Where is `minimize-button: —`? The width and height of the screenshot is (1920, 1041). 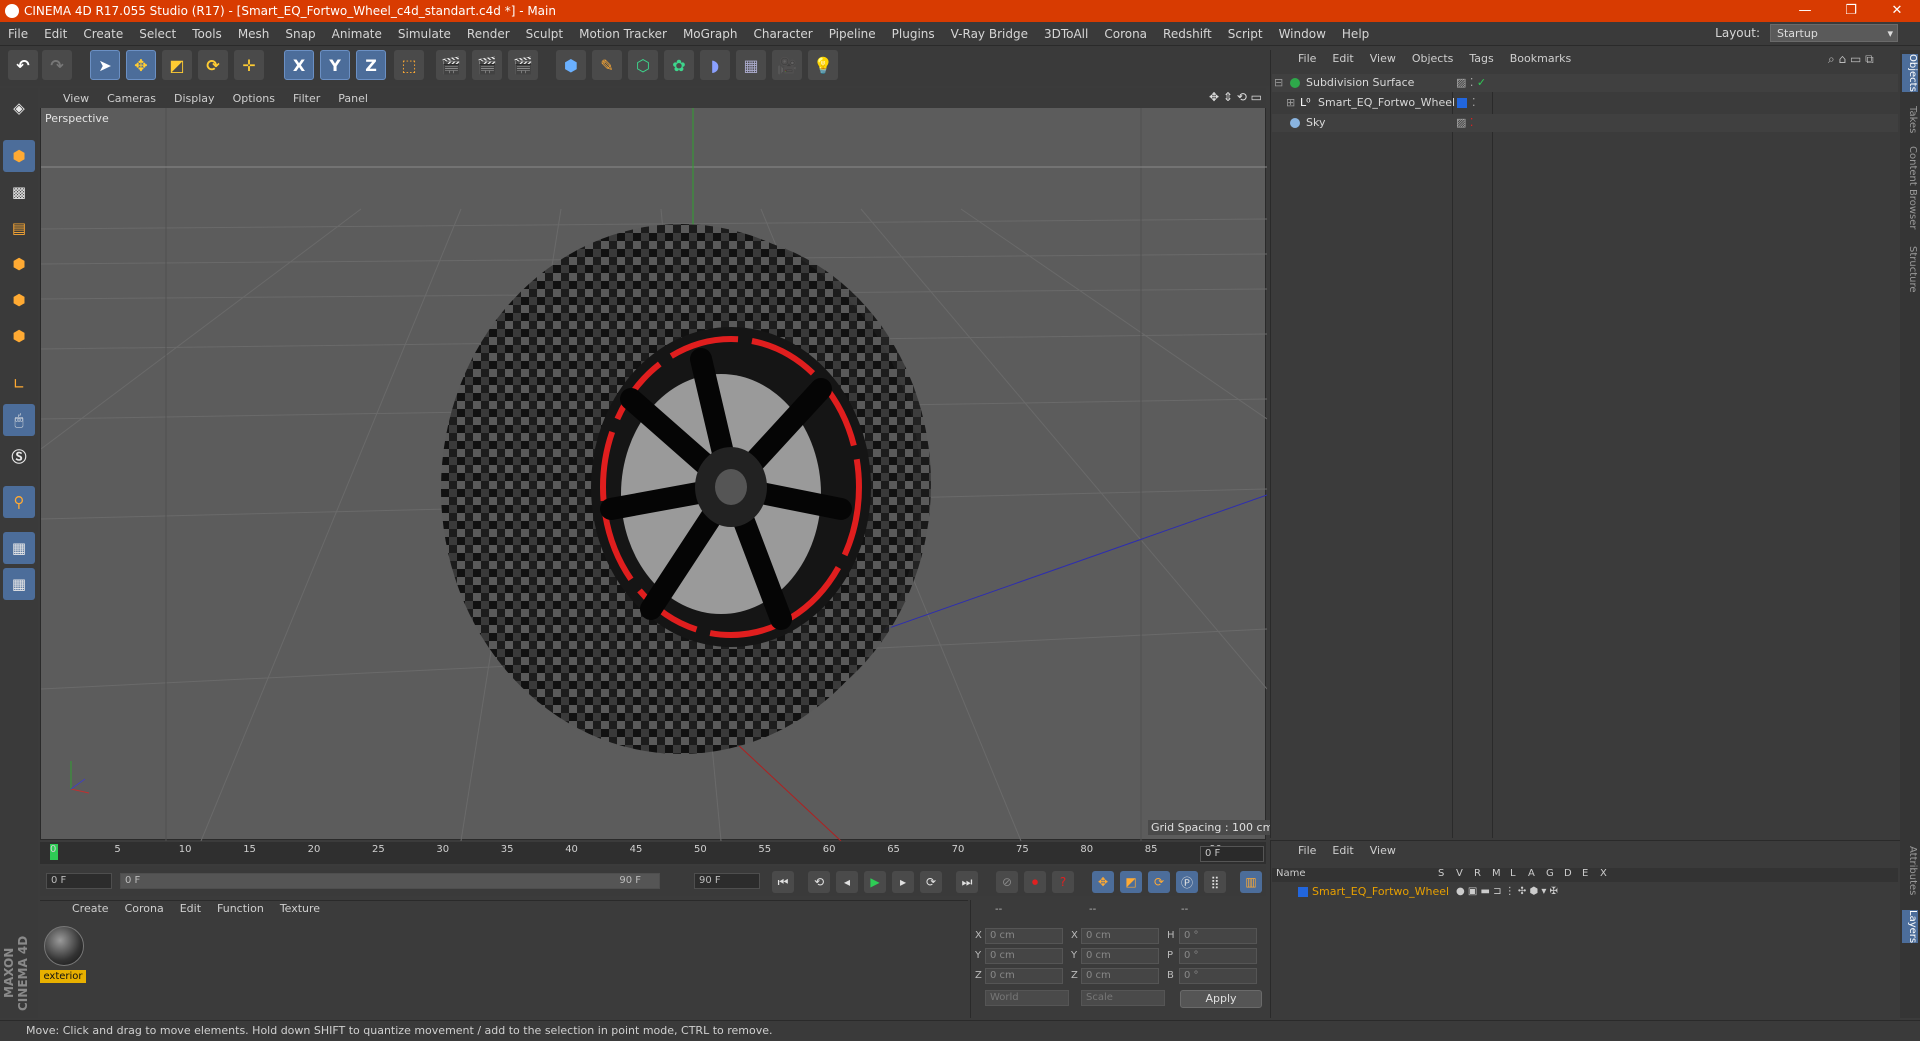
minimize-button: — is located at coordinates (1805, 11).